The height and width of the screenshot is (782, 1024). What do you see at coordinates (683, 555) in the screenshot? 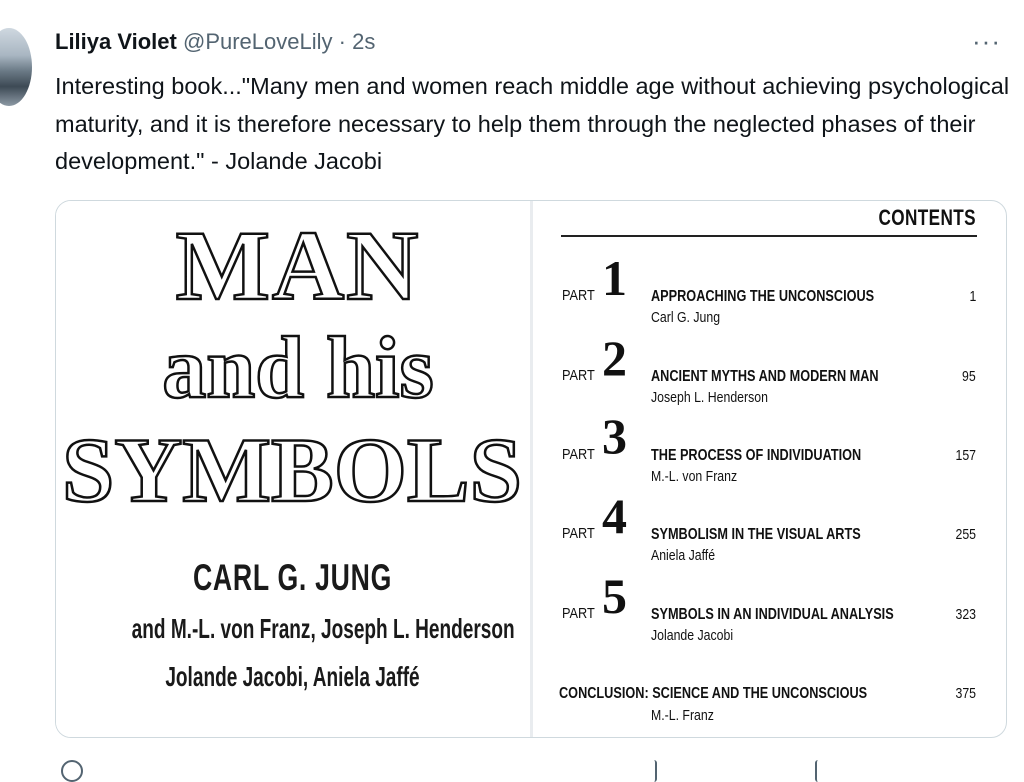
I see `entry-author: Aniela Jaffé` at bounding box center [683, 555].